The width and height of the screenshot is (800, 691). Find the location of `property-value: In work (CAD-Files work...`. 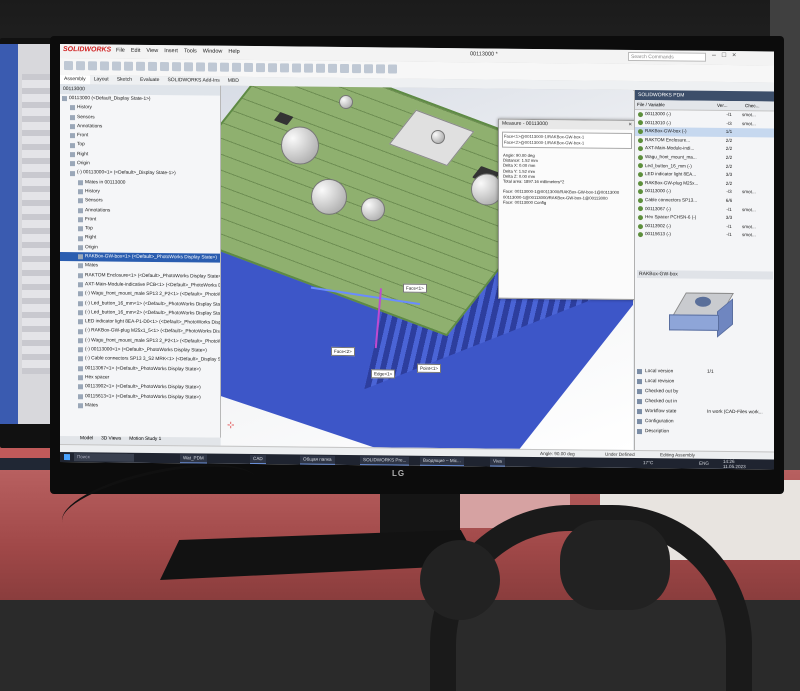

property-value: In work (CAD-Files work... is located at coordinates (735, 412).